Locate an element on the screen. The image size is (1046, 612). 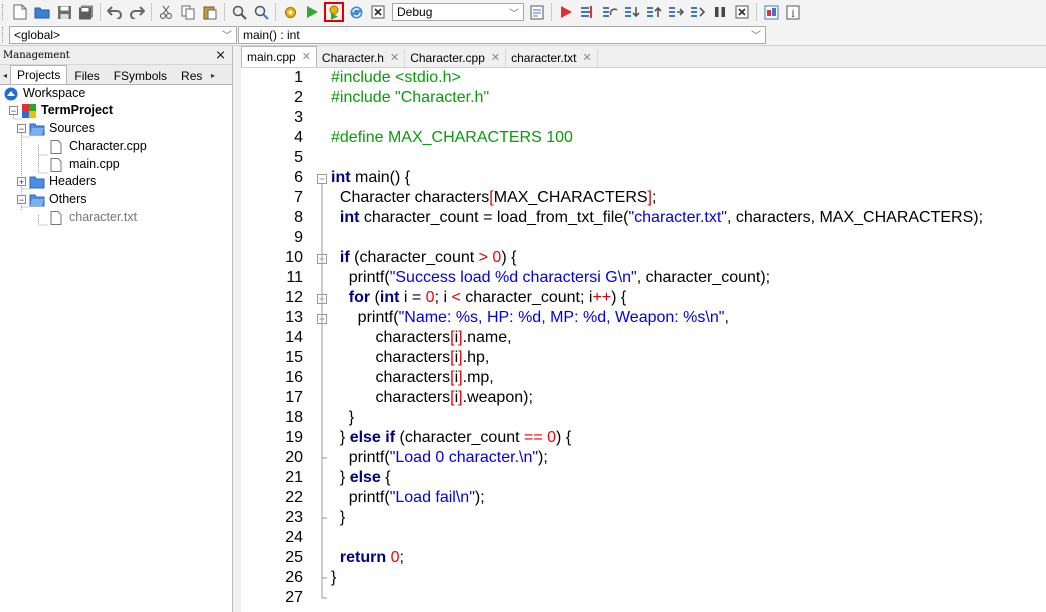
tab-character-txt: character.txt ✕ is located at coordinates (552, 58).